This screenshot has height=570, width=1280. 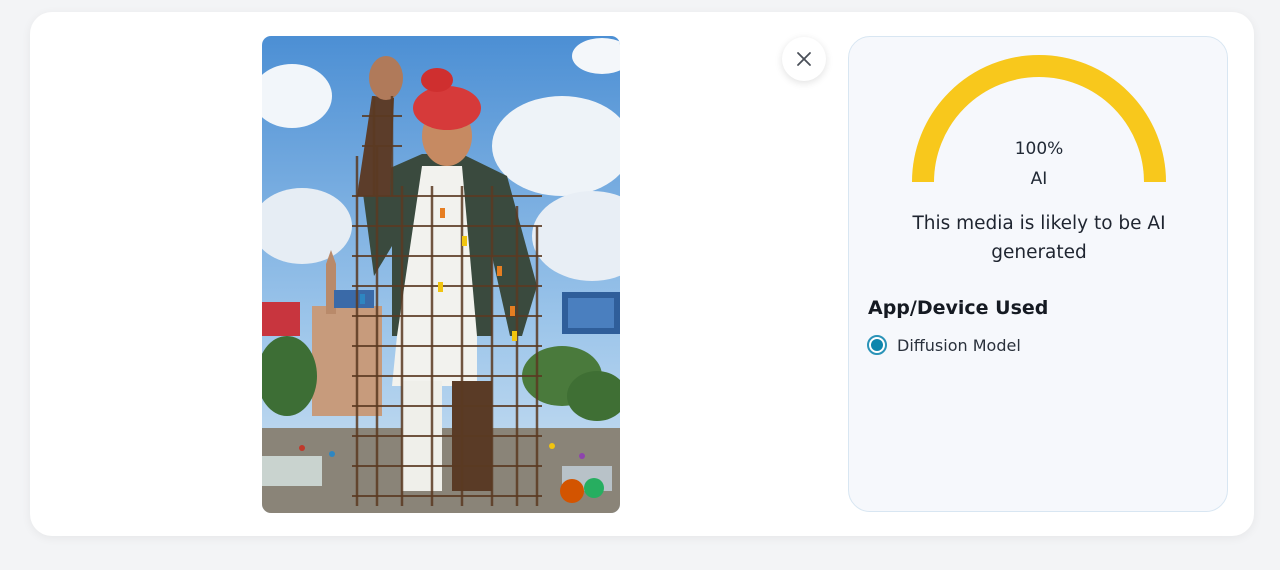 What do you see at coordinates (959, 345) in the screenshot?
I see `option-label: Diffusion Model` at bounding box center [959, 345].